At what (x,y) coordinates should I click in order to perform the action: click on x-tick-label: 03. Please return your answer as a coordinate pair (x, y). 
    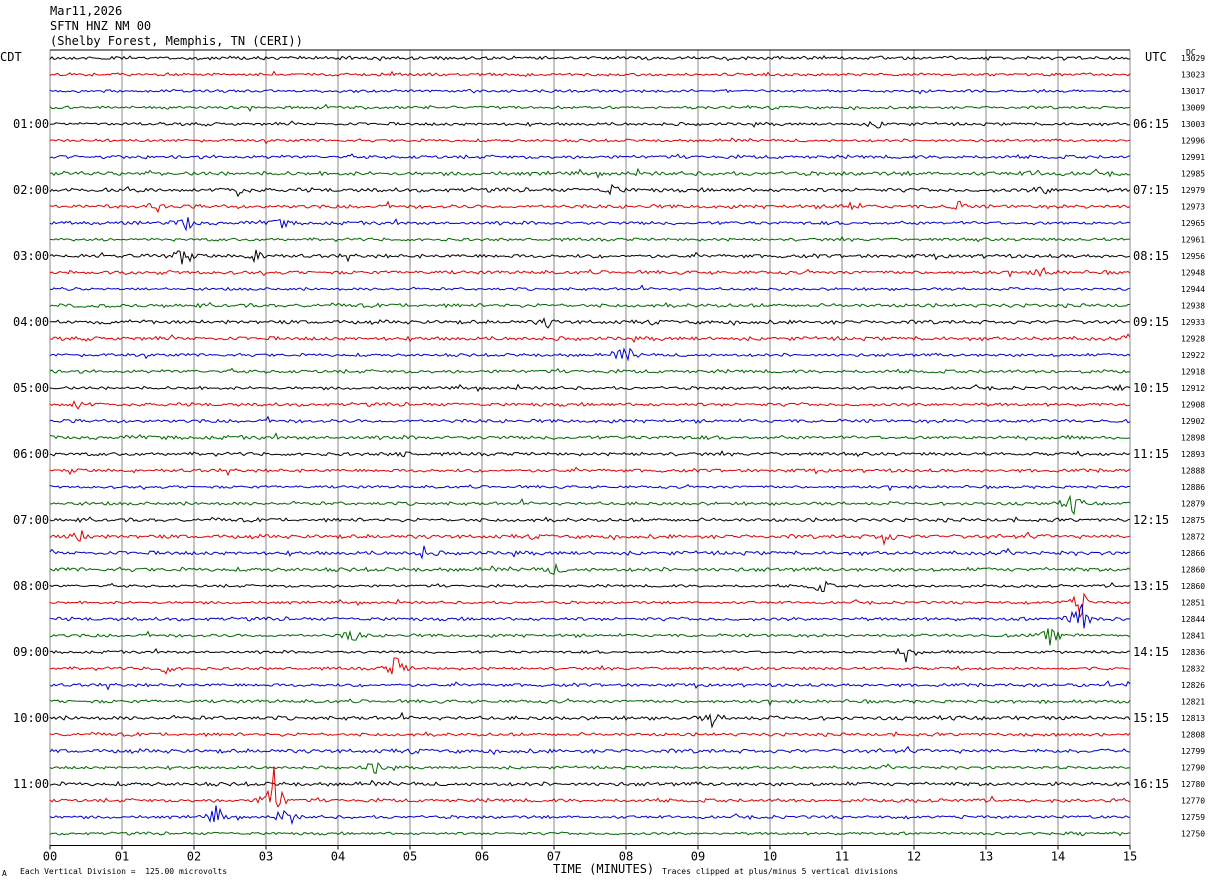
    Looking at the image, I should click on (266, 857).